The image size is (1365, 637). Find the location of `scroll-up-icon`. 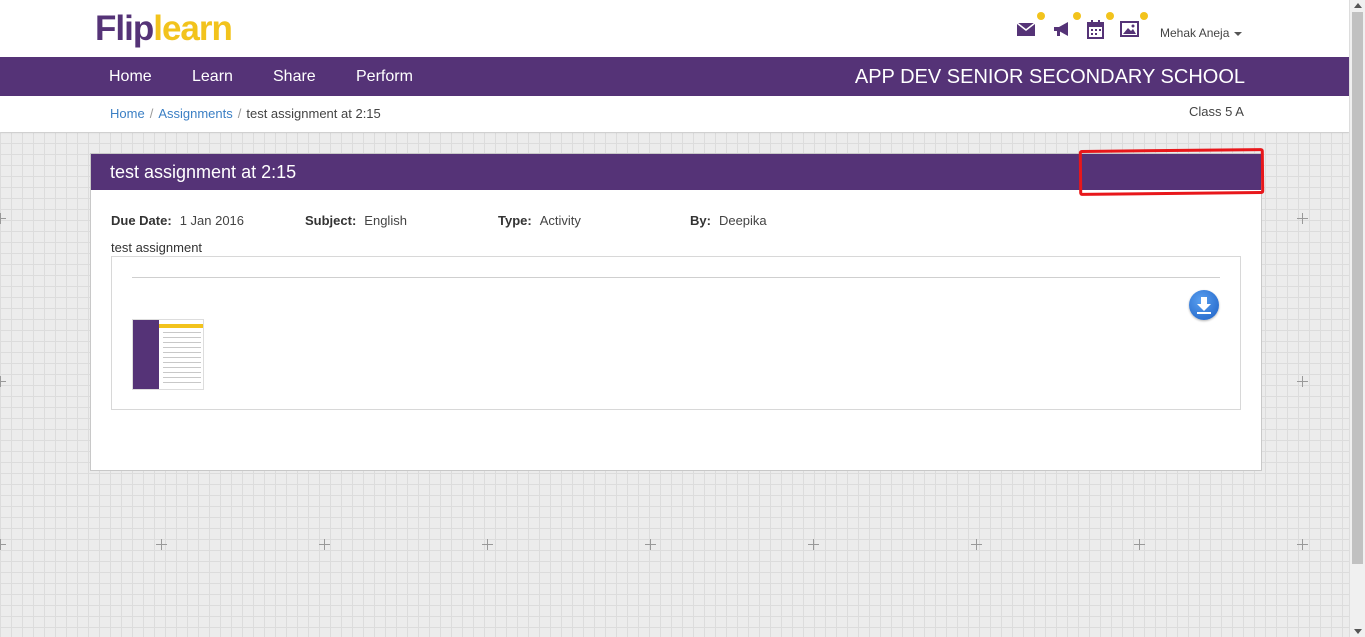

scroll-up-icon is located at coordinates (1358, 5).